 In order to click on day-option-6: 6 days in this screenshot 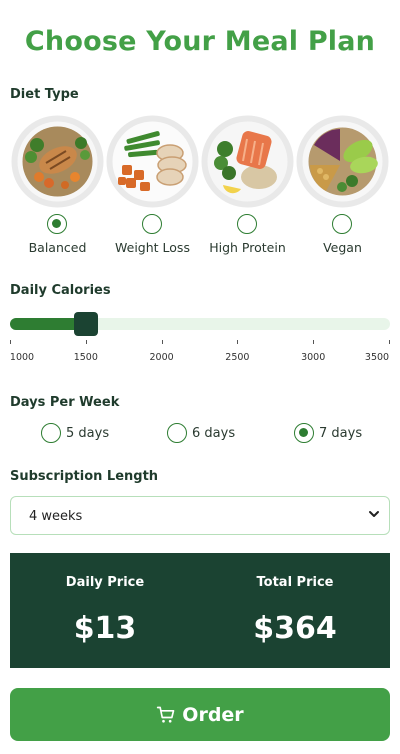, I will do `click(201, 433)`.